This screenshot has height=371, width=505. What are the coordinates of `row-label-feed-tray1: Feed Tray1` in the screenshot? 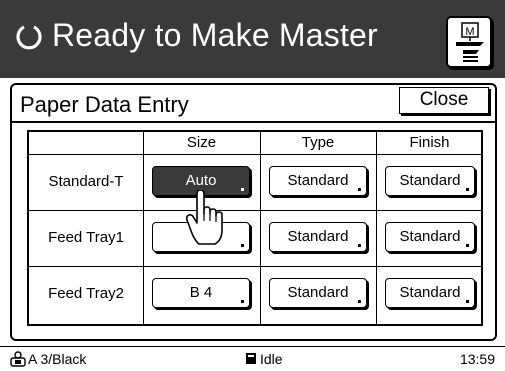 It's located at (86, 237).